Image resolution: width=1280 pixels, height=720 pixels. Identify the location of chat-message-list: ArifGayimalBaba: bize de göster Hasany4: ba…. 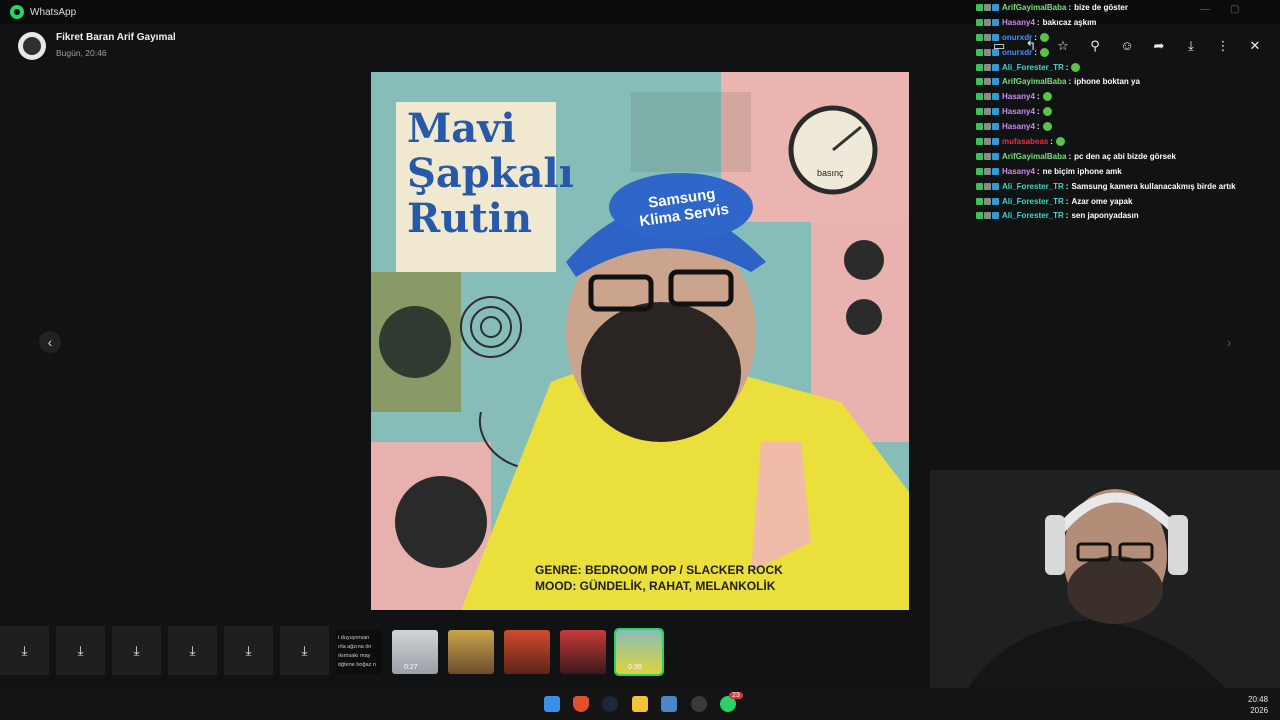
(1126, 111).